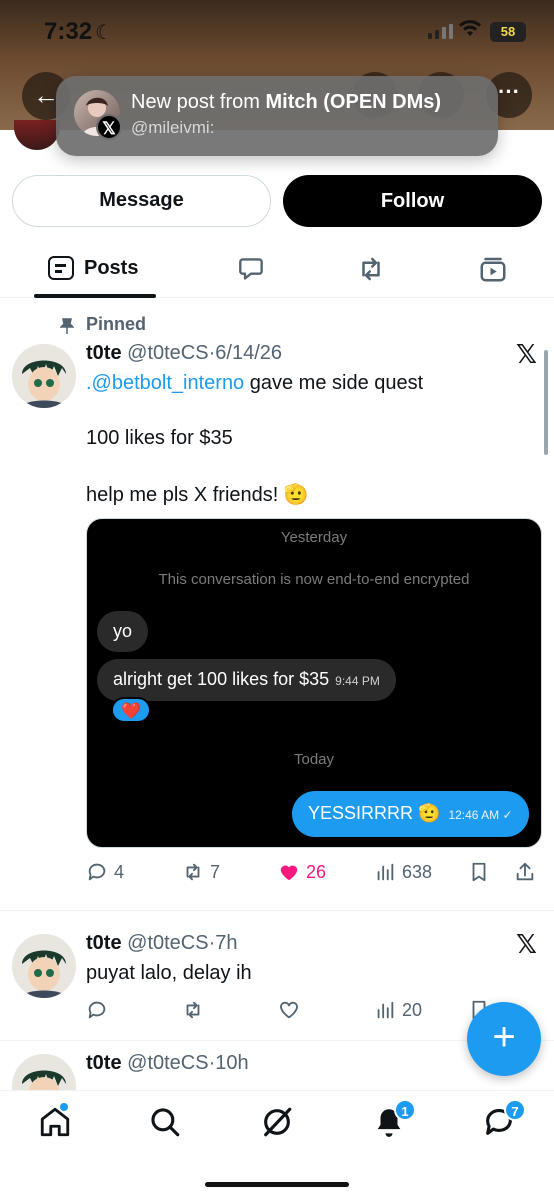 Image resolution: width=554 pixels, height=1199 pixels. What do you see at coordinates (417, 871) in the screenshot?
I see `view-count: 638` at bounding box center [417, 871].